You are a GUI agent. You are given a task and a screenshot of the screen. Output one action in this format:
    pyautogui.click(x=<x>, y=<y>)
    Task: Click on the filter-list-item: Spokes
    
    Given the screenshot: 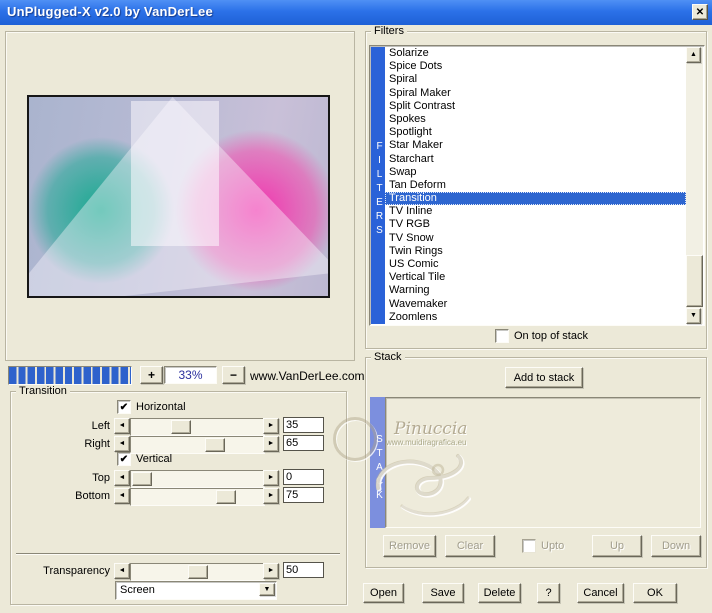 What is the action you would take?
    pyautogui.click(x=535, y=119)
    